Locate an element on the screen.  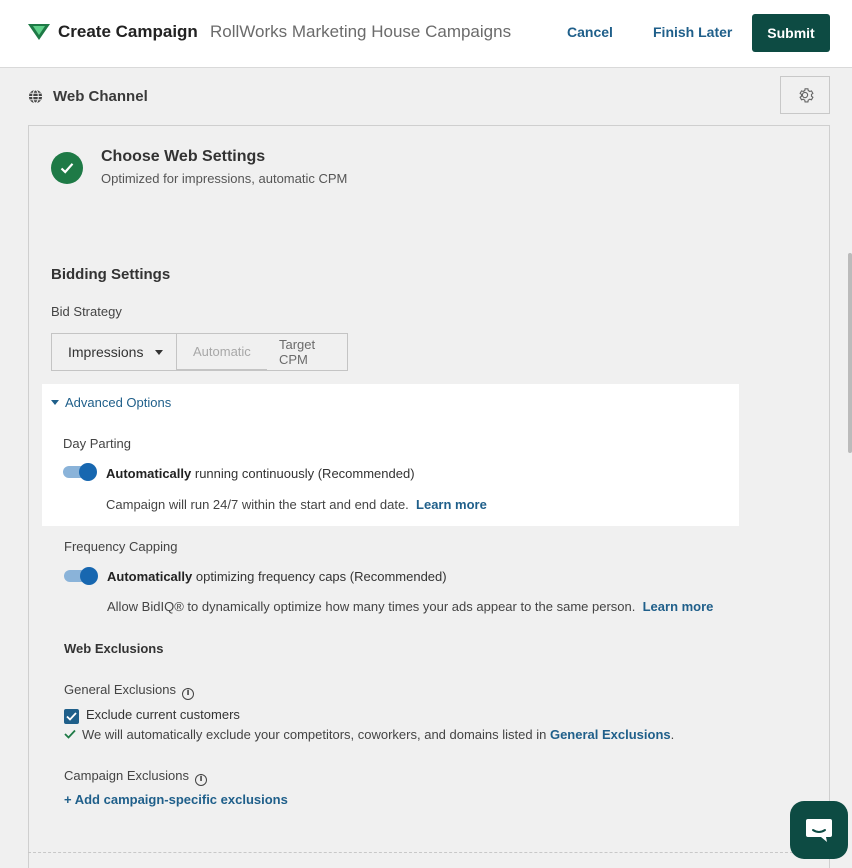
advanced-options-toggle: Advanced Options is located at coordinates (111, 402).